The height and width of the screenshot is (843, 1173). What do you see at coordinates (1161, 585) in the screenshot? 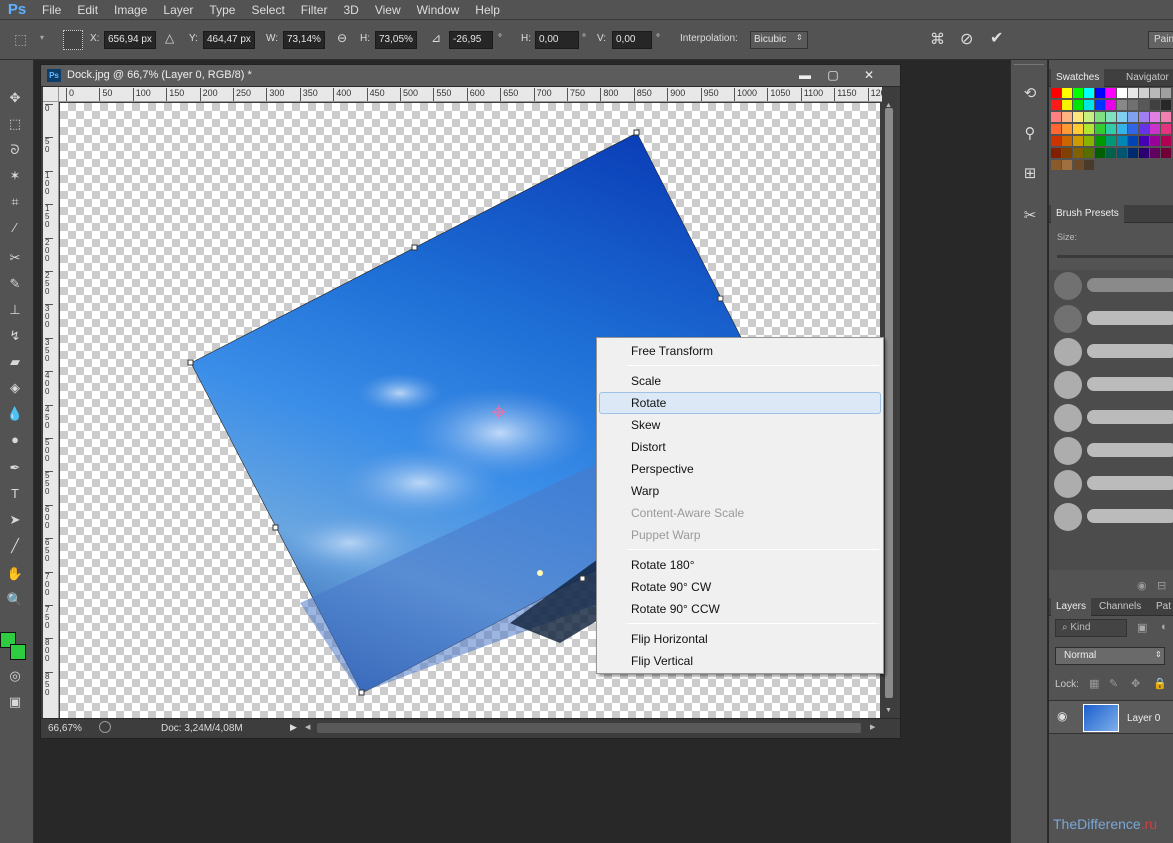
I see `brush-settings-icon: ⊟` at bounding box center [1161, 585].